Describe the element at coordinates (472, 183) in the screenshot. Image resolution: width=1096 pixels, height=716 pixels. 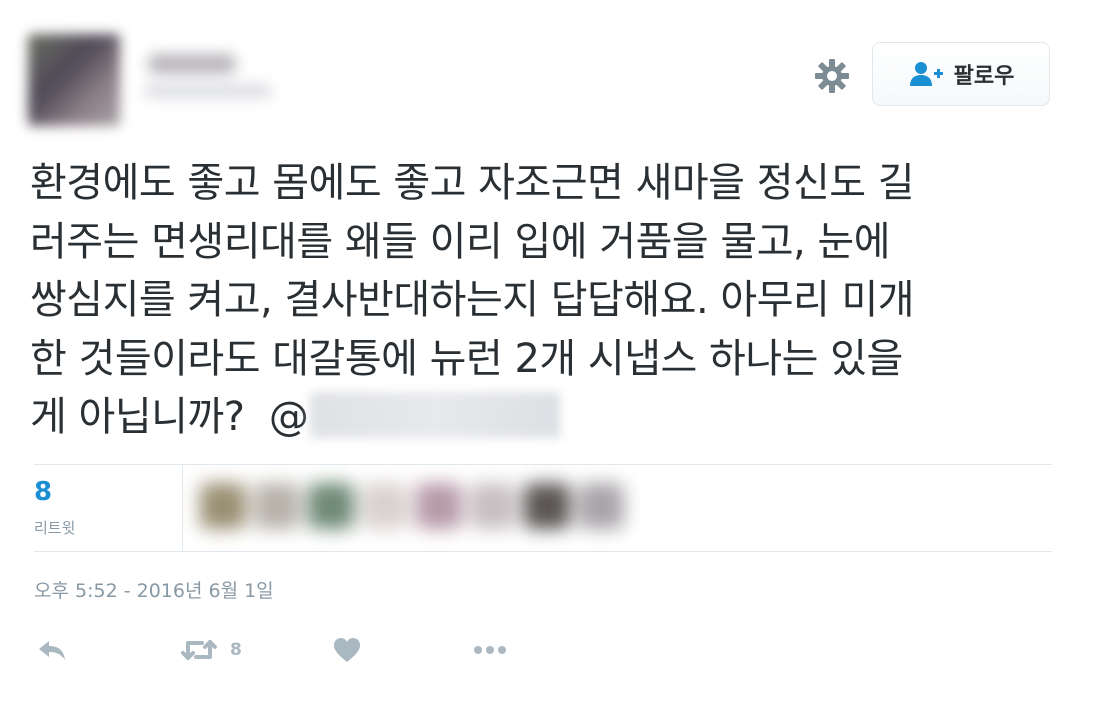
I see `tweet-text-line: 환경에도 좋고 몸에도 좋고 자조근면 새마을 정신도 길` at that location.